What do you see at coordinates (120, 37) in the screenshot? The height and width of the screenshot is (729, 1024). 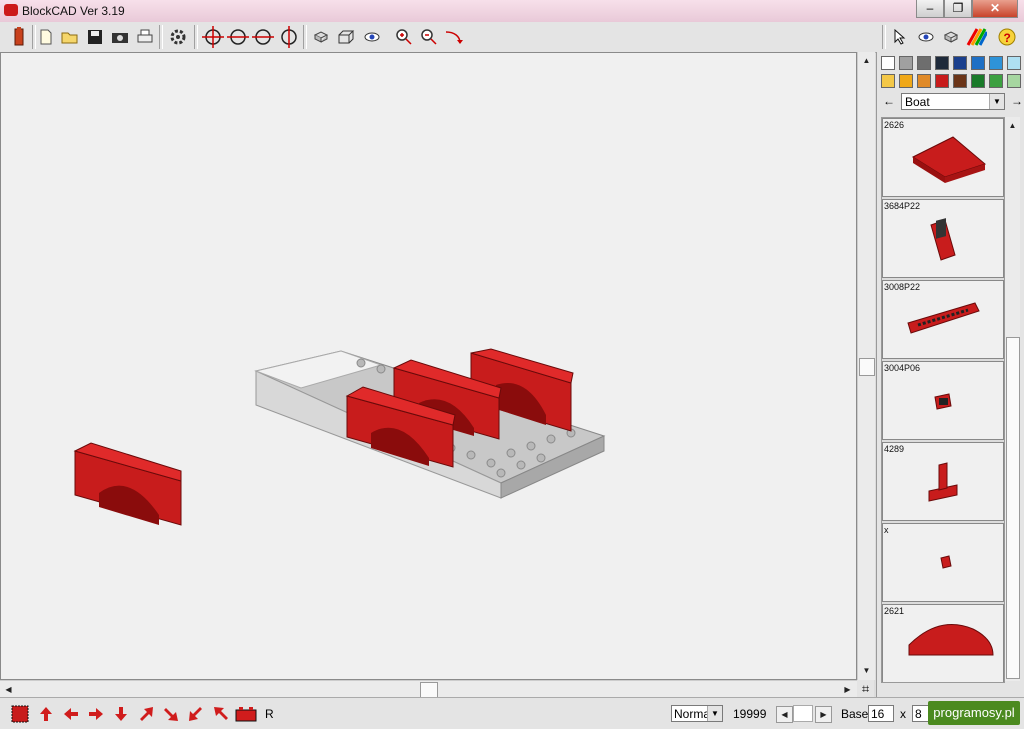 I see `camera-icon` at bounding box center [120, 37].